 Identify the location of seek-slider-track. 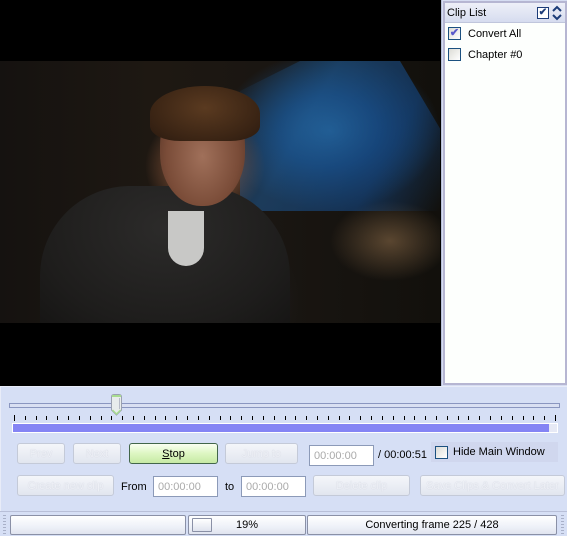
(284, 405).